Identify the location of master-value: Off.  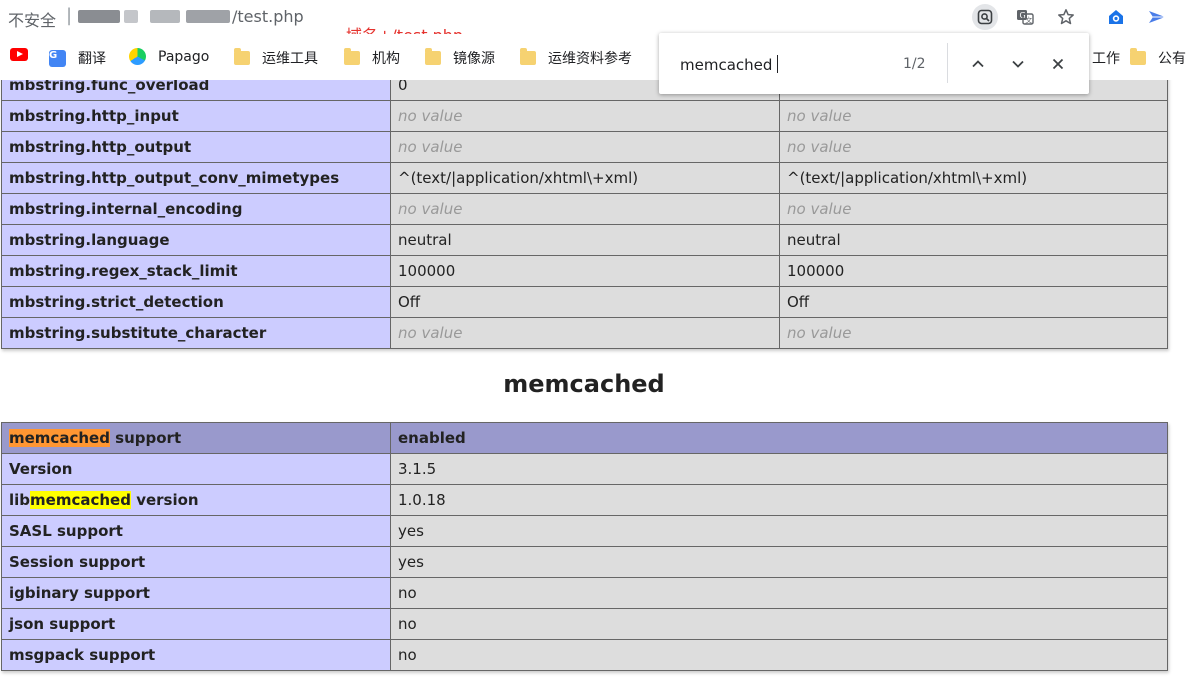
(973, 302).